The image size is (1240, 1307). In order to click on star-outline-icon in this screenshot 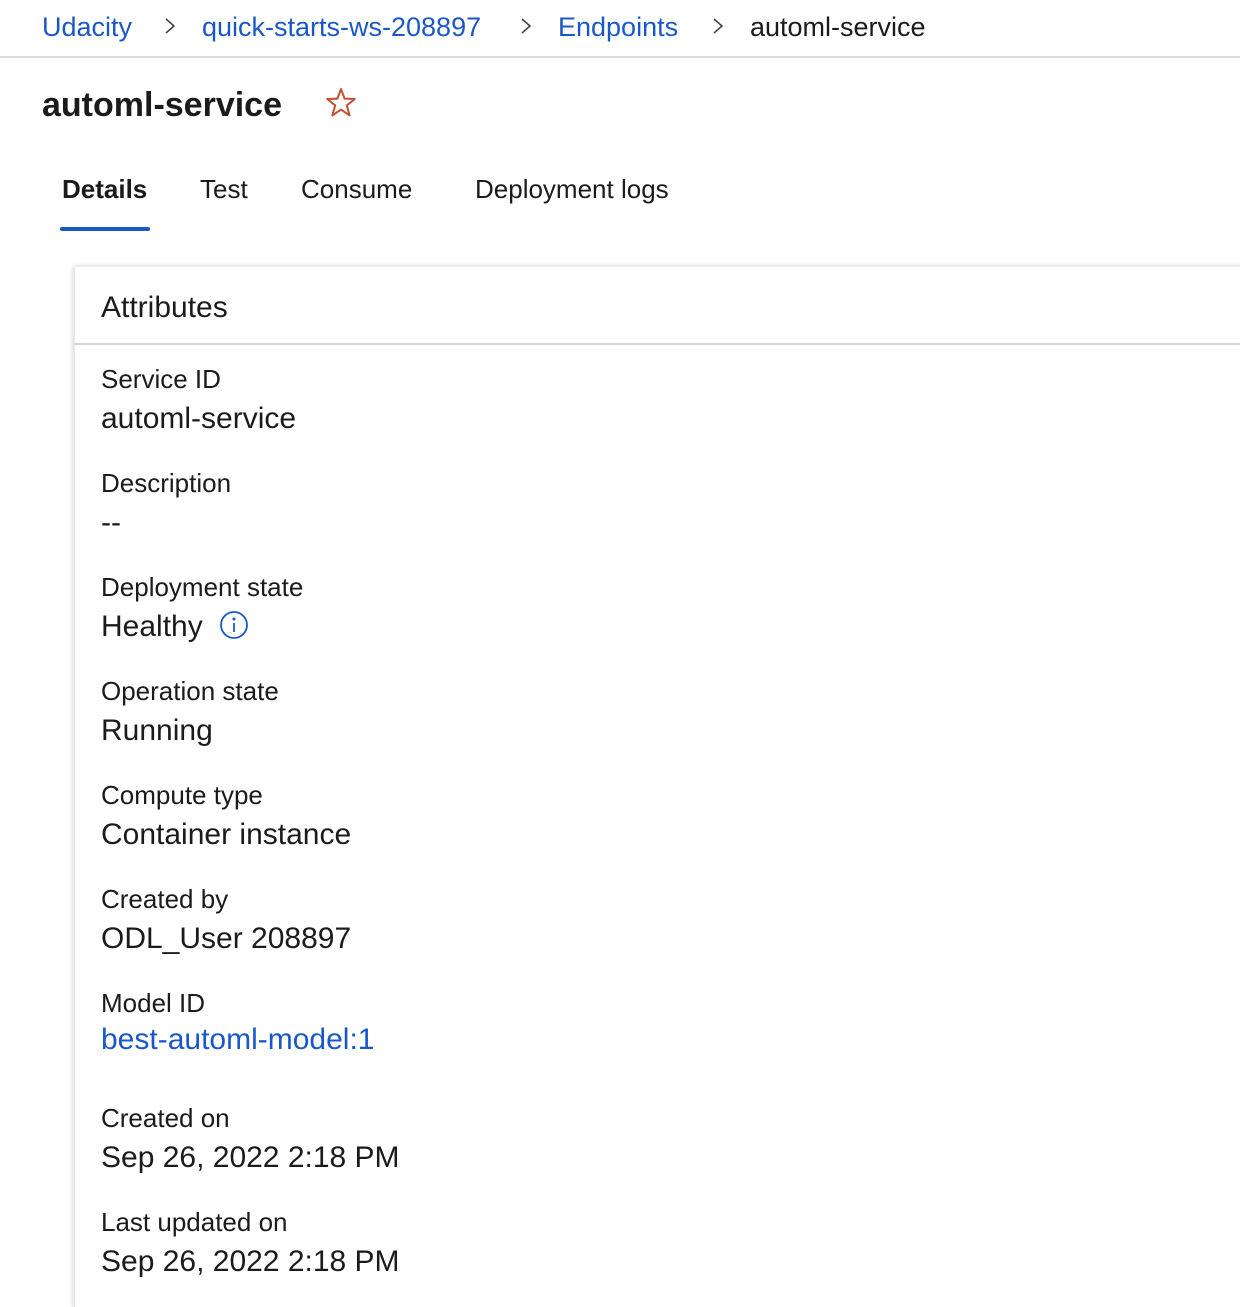, I will do `click(341, 103)`.